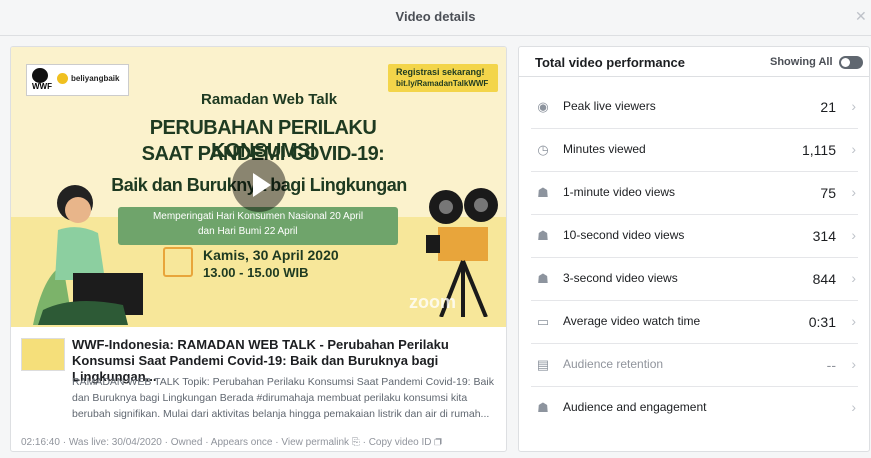 The height and width of the screenshot is (458, 871). Describe the element at coordinates (862, 16) in the screenshot. I see `close-icon: ✕` at that location.